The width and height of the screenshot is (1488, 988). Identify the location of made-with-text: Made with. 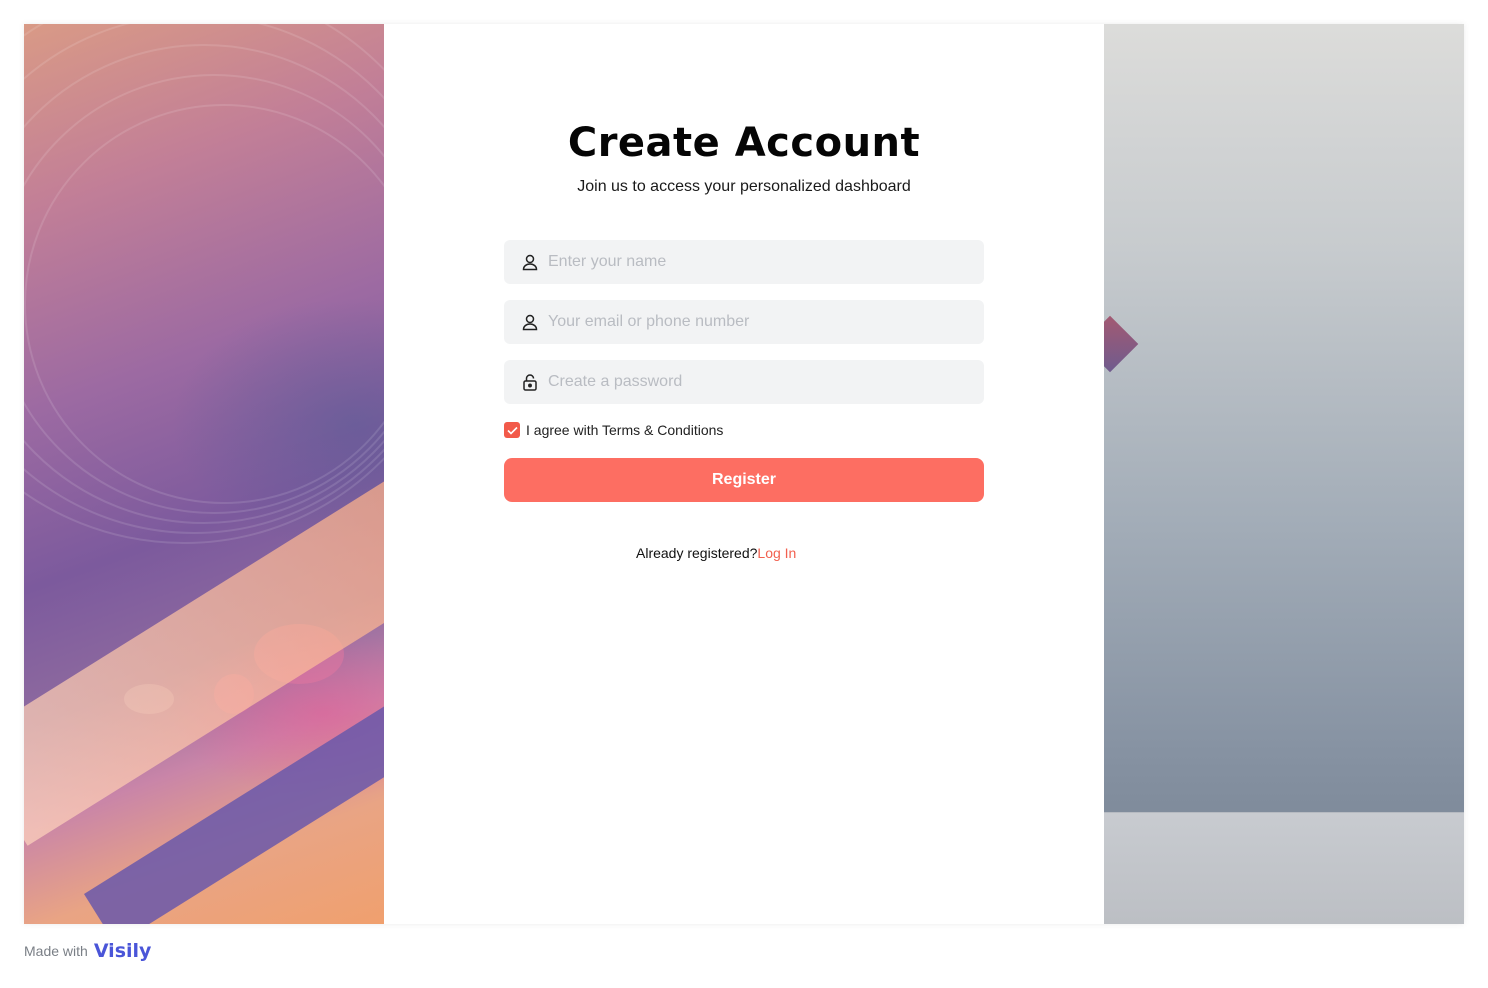
(56, 951).